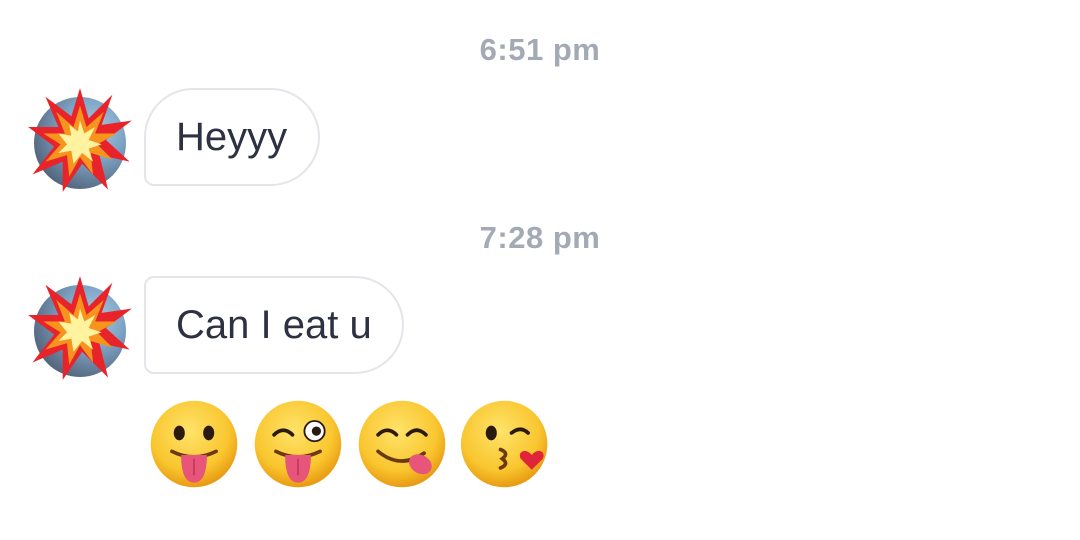  I want to click on timestamp: 7:28 pm, so click(540, 237).